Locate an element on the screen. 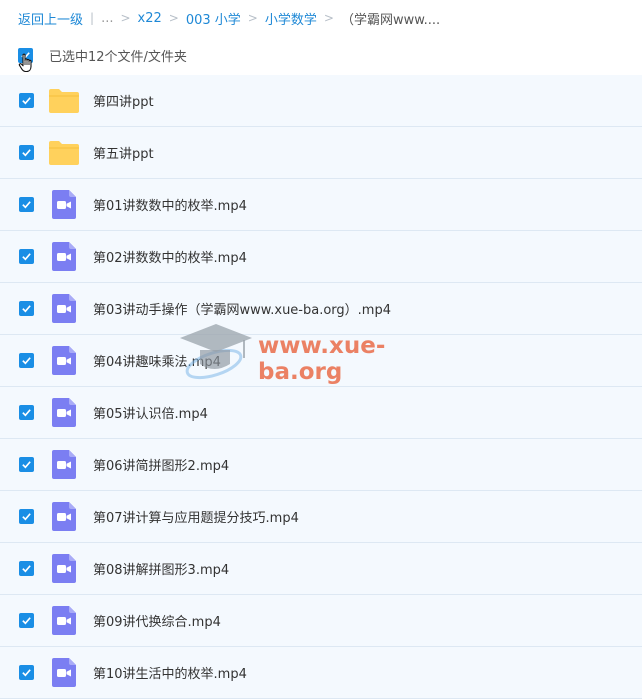 The image size is (642, 699). file-name: 第05讲认识倍.mp4 is located at coordinates (150, 412).